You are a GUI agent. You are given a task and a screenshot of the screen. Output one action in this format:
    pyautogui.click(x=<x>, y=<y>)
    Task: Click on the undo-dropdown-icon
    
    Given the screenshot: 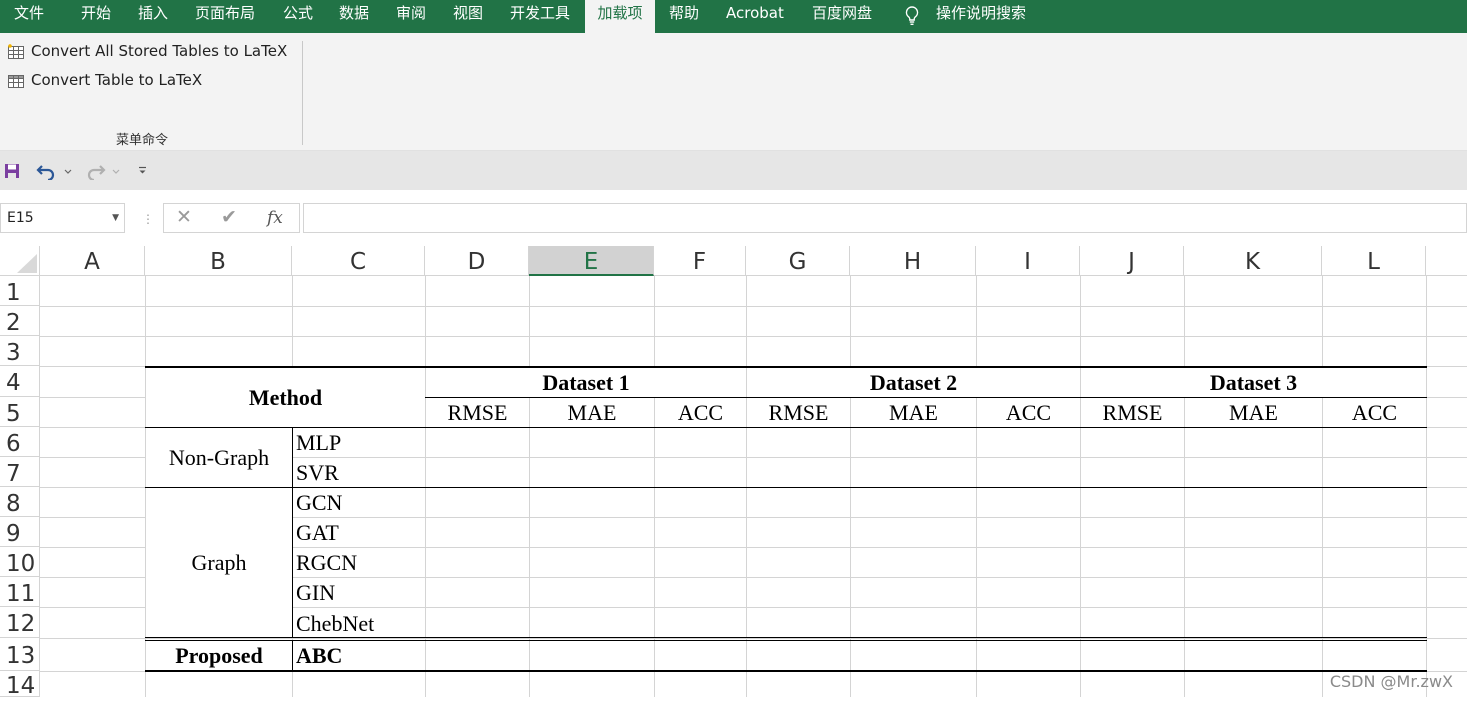 What is the action you would take?
    pyautogui.click(x=68, y=172)
    